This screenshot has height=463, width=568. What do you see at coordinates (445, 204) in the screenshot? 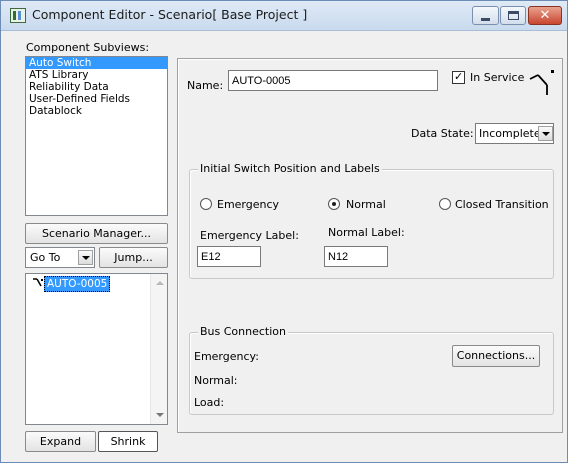
I see `radio-closed-transition` at bounding box center [445, 204].